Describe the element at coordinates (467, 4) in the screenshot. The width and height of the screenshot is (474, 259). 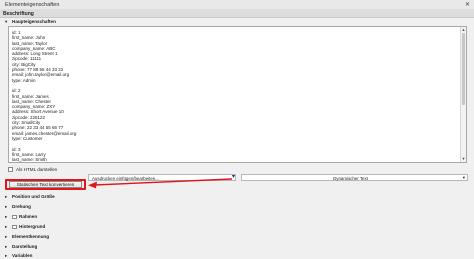
I see `close-icon: ✕` at that location.